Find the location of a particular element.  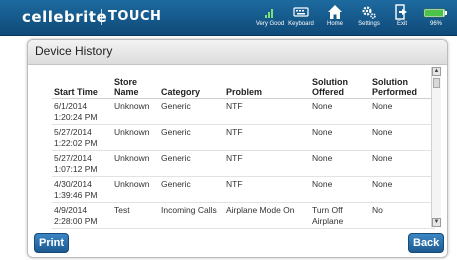

cell-store-name: Test is located at coordinates (135, 215).